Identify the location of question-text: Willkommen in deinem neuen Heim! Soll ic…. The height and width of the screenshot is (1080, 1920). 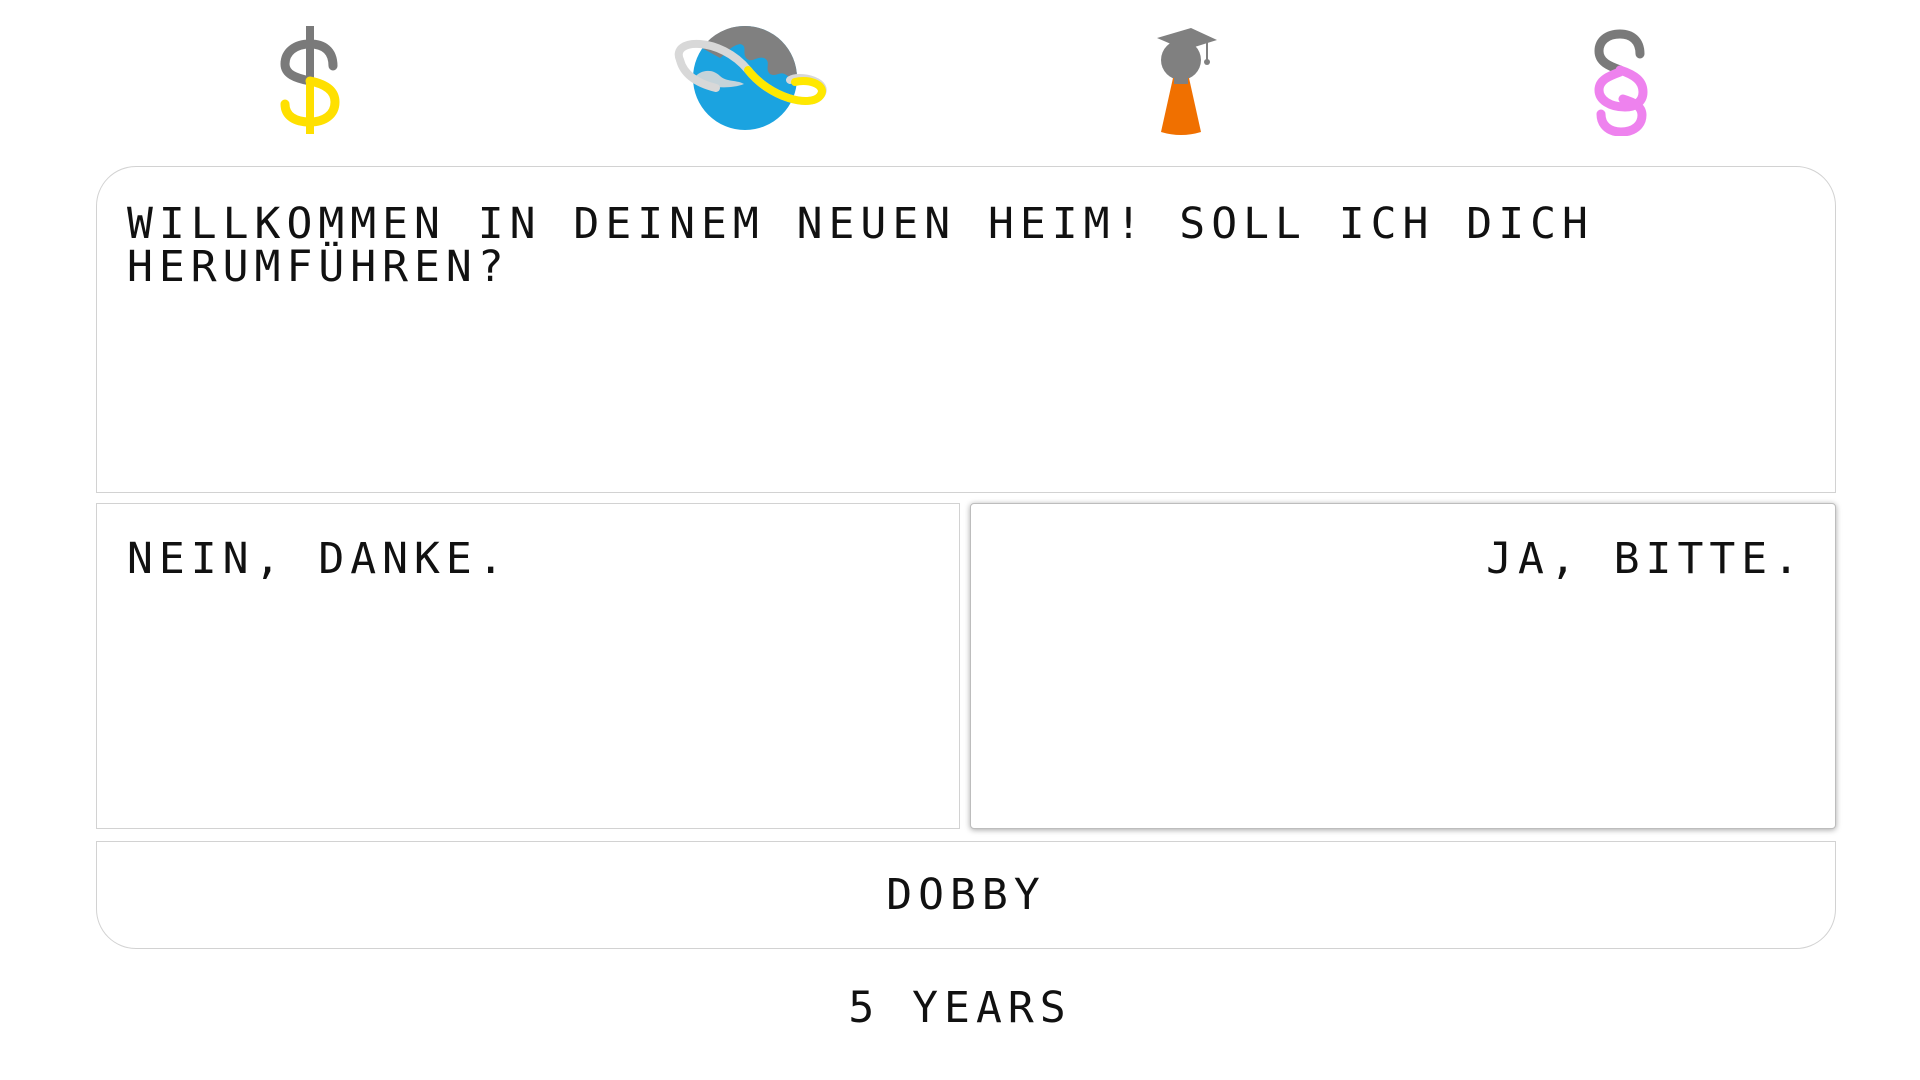
(876, 245).